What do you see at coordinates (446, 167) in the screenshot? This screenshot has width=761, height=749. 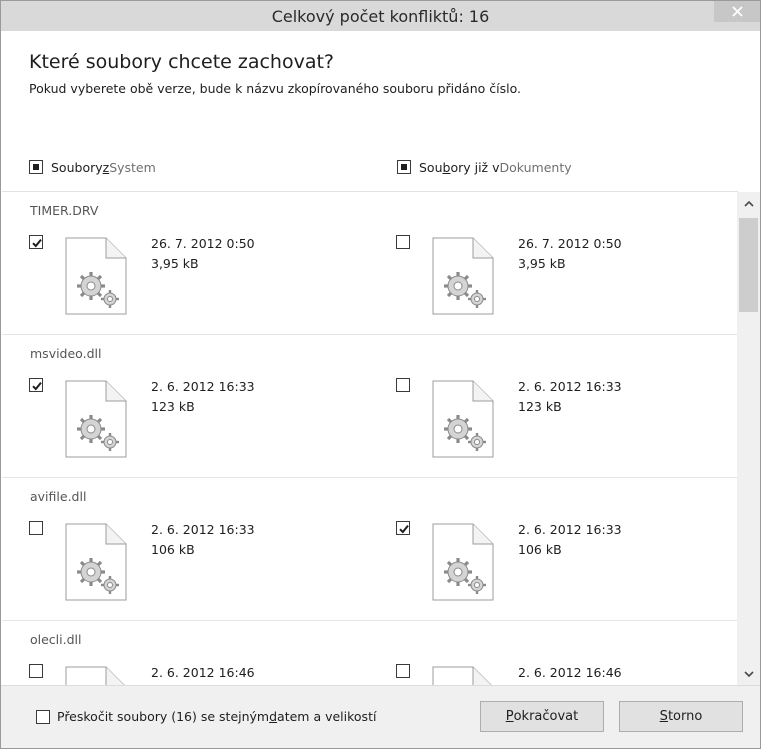 I see `destination-header-key: b` at bounding box center [446, 167].